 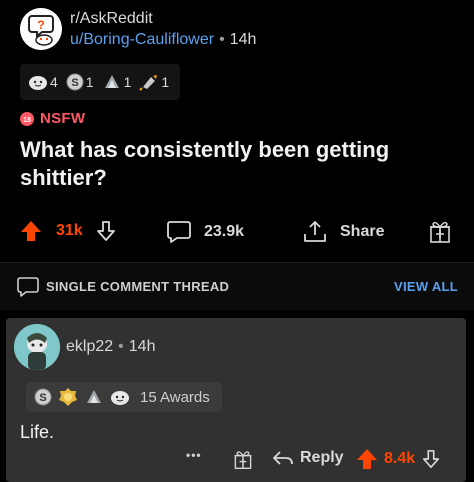 I want to click on nsfw-label: NSFW, so click(x=63, y=118).